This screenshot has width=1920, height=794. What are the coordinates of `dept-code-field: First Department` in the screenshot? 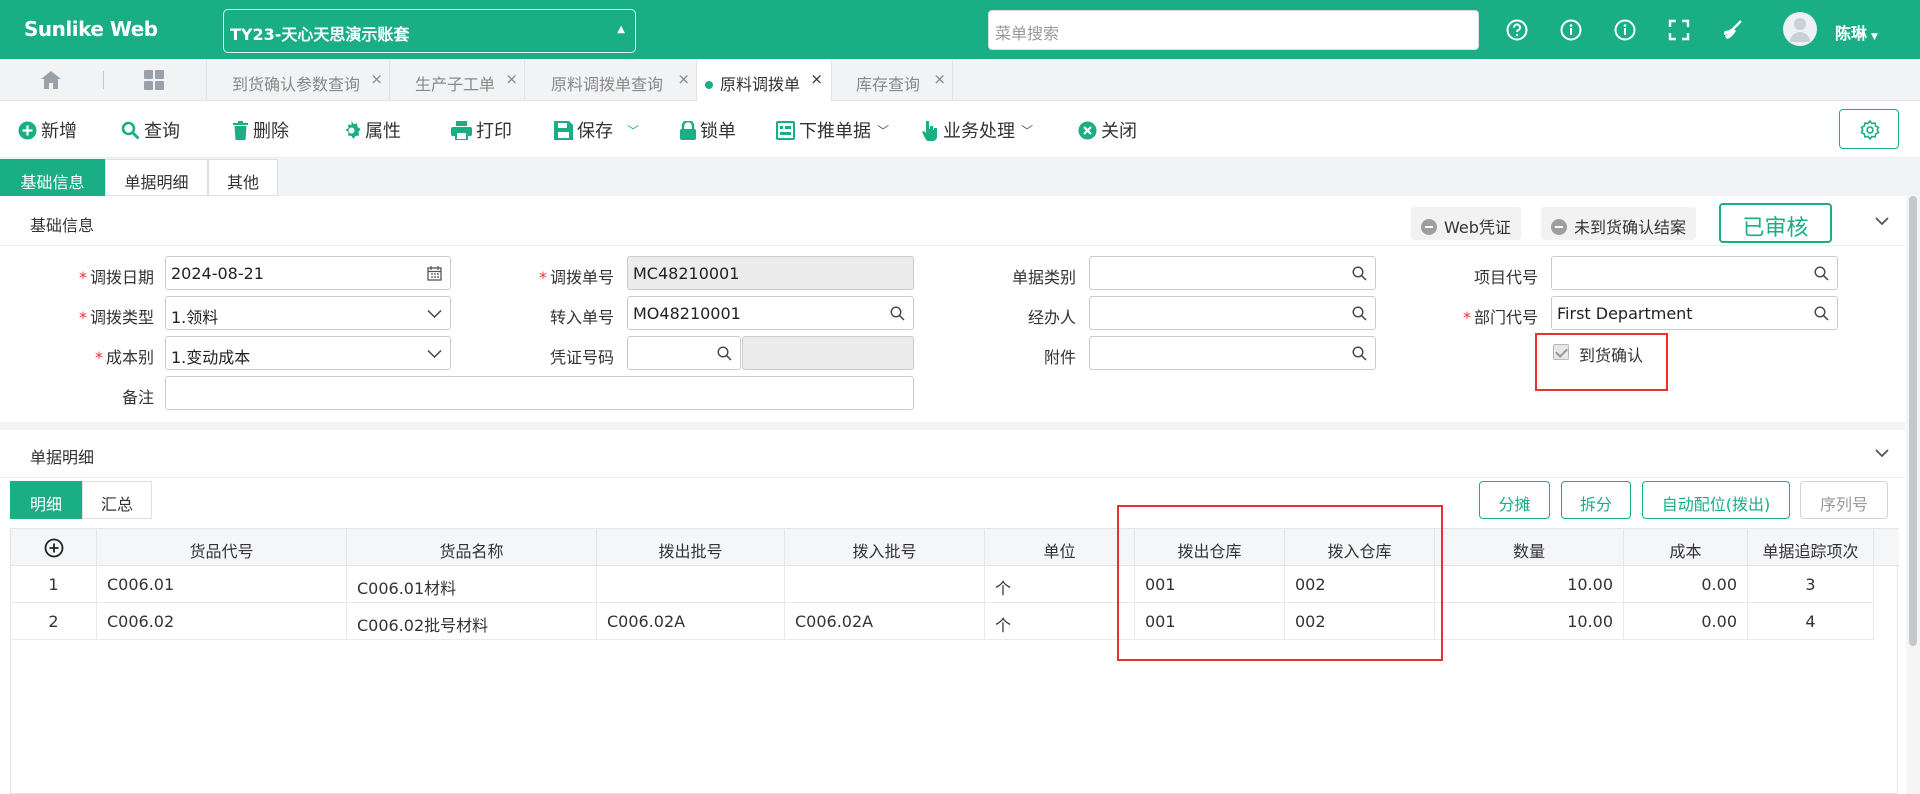 It's located at (1694, 313).